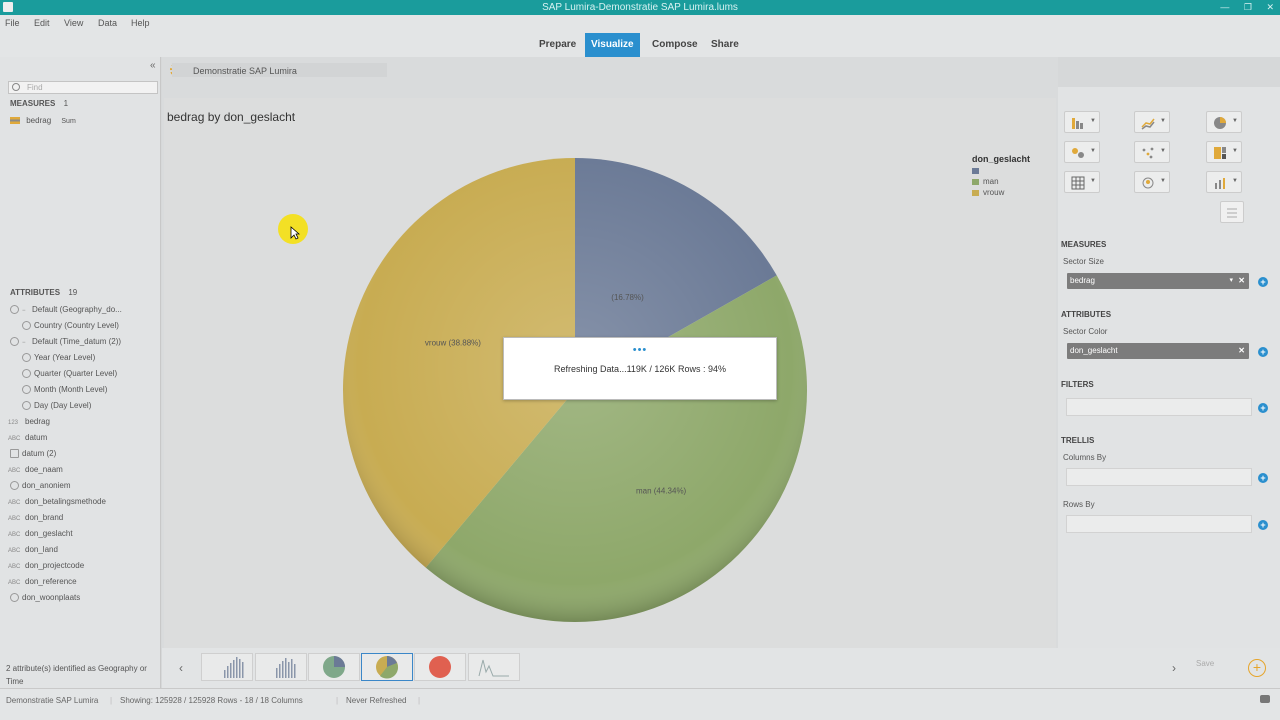 The height and width of the screenshot is (720, 1280). I want to click on mouse-pointer-icon, so click(295, 233).